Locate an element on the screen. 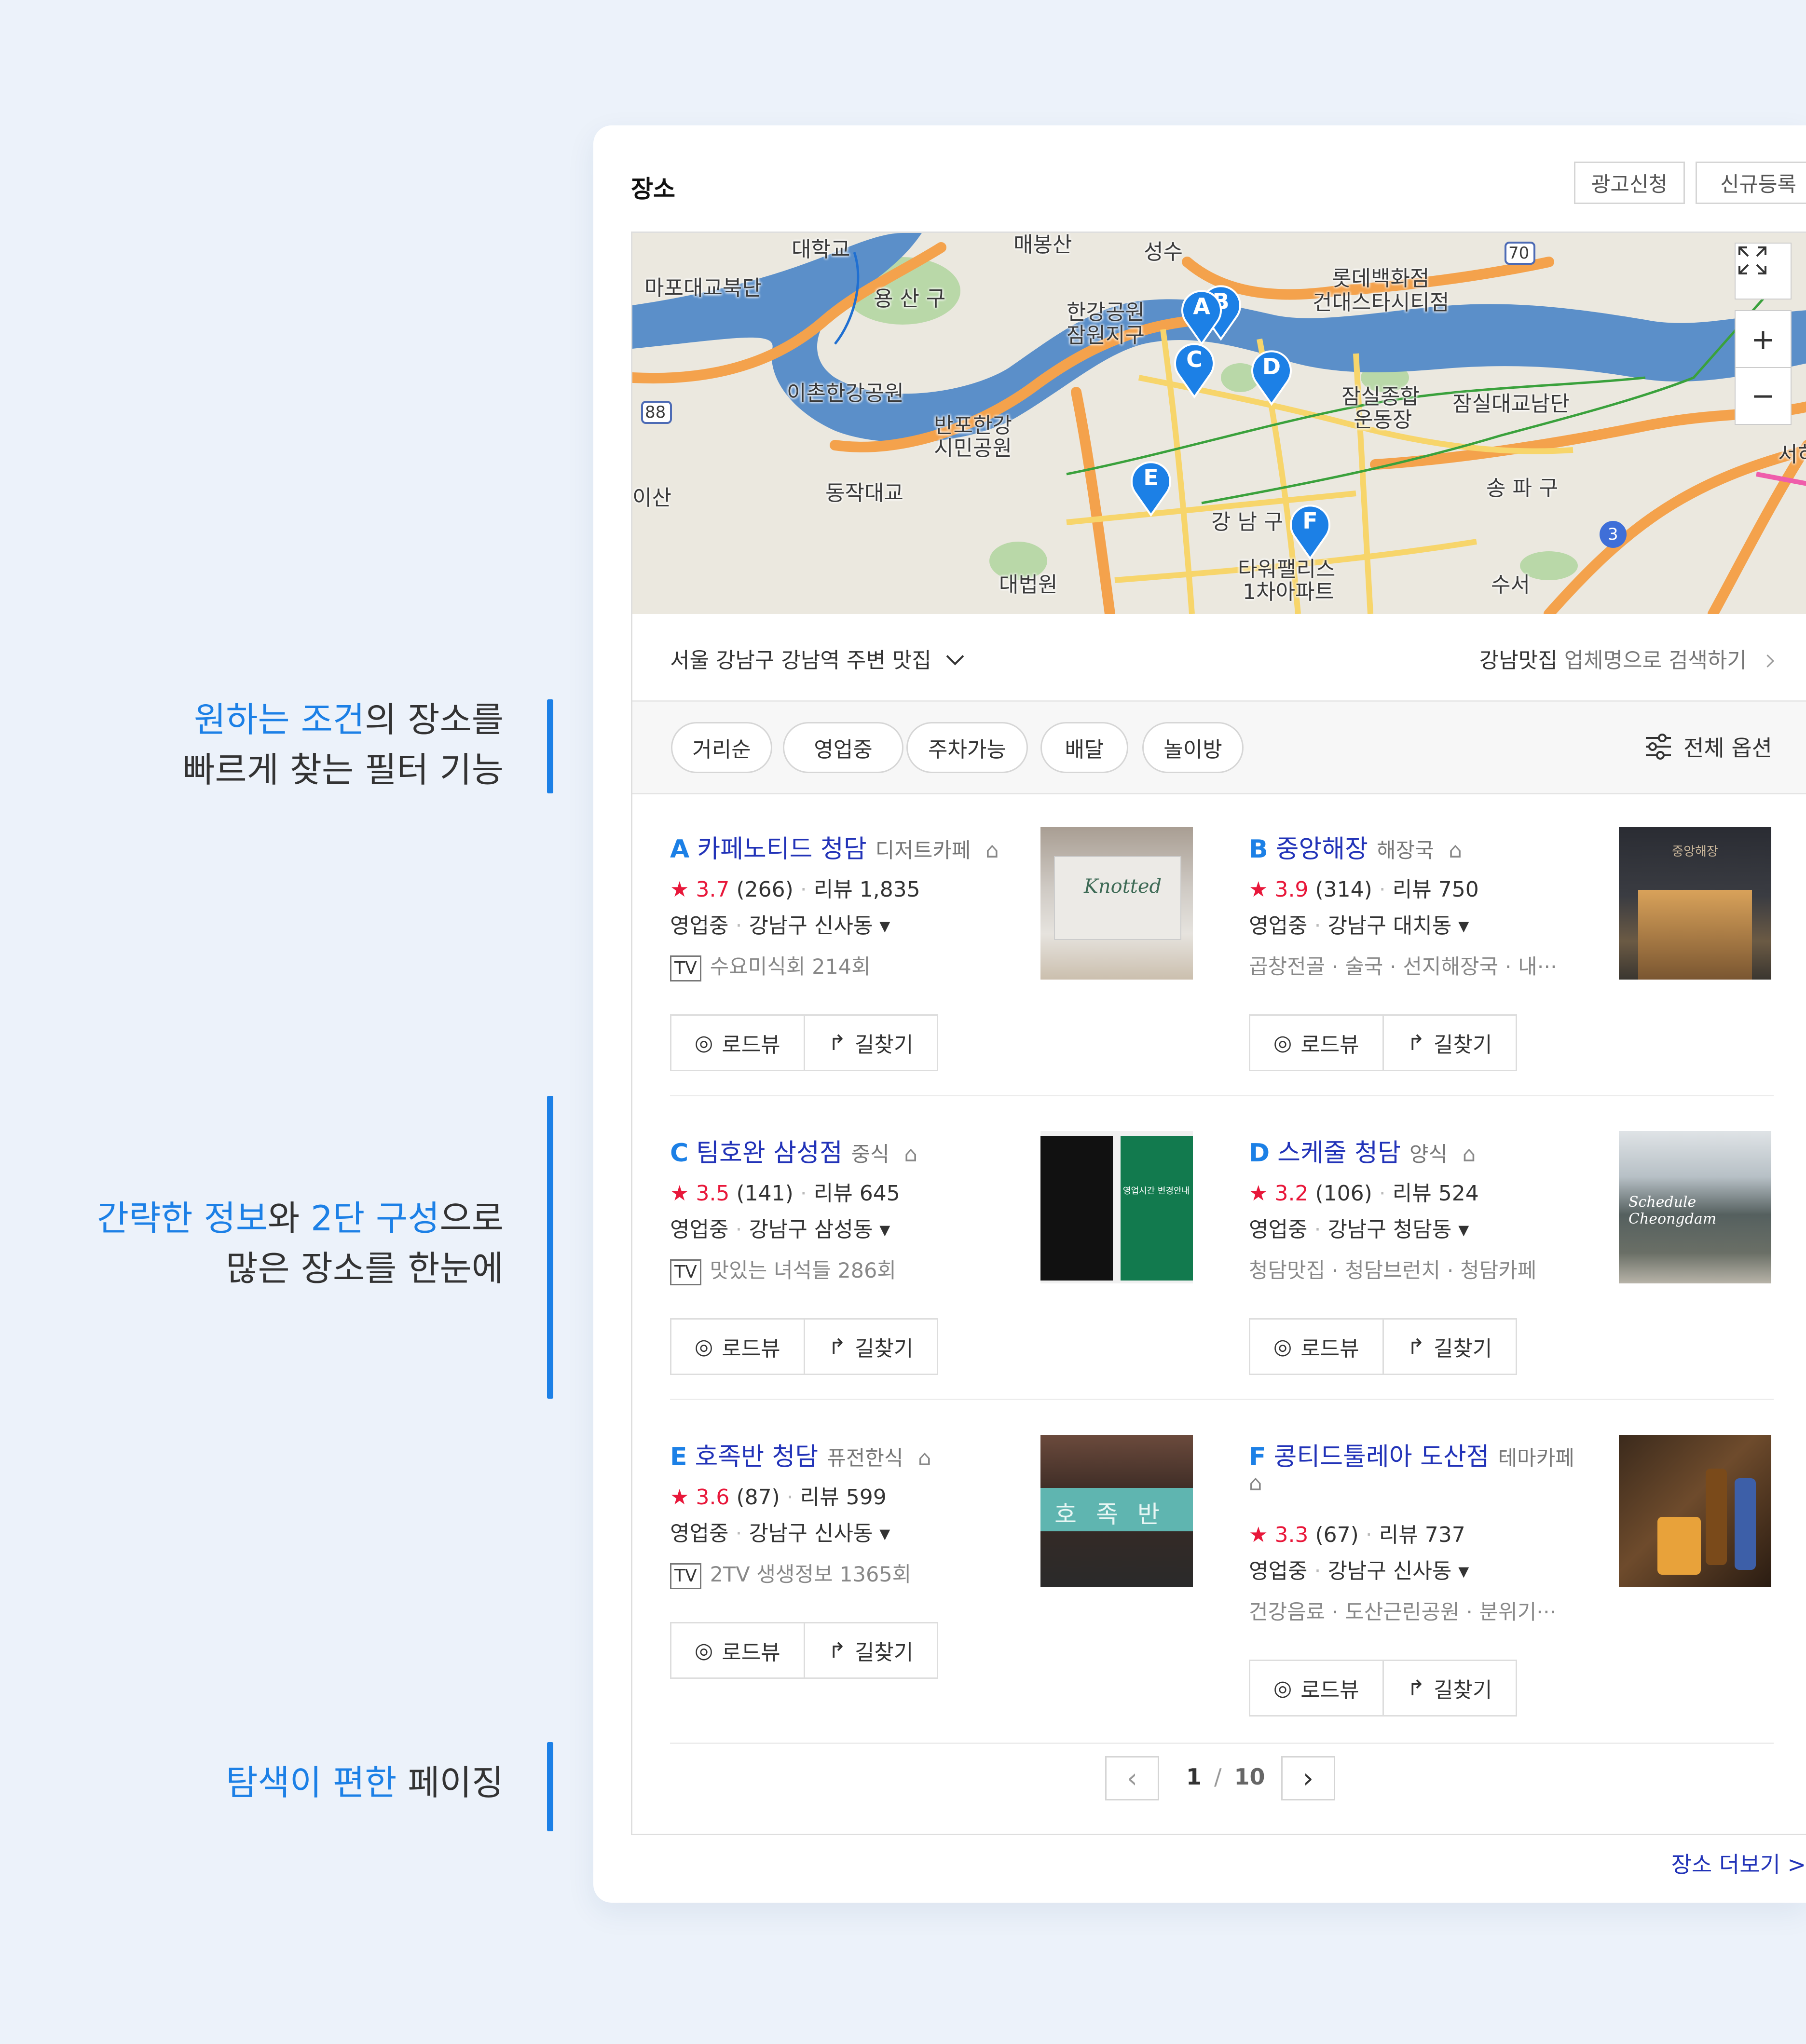 The width and height of the screenshot is (1806, 2044). place-area: 강남구 삼성동 ▾ is located at coordinates (819, 1230).